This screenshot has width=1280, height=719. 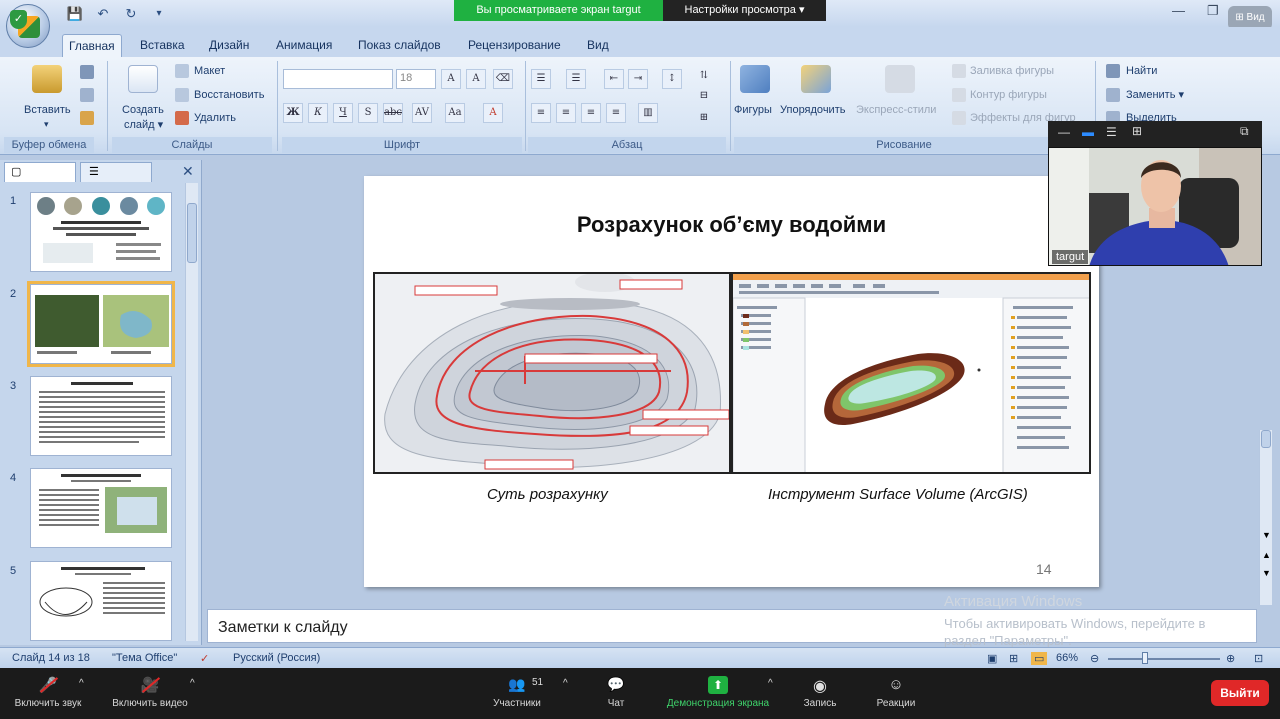 I want to click on align-left-icon: ≡, so click(x=541, y=113).